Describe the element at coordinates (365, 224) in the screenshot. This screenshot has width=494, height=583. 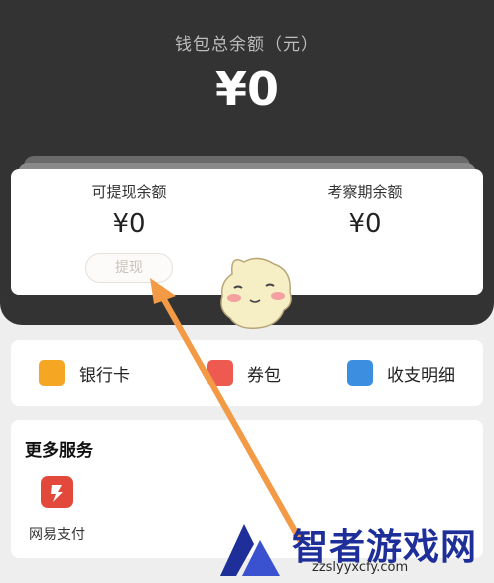
I see `probation-amount: ¥0` at that location.